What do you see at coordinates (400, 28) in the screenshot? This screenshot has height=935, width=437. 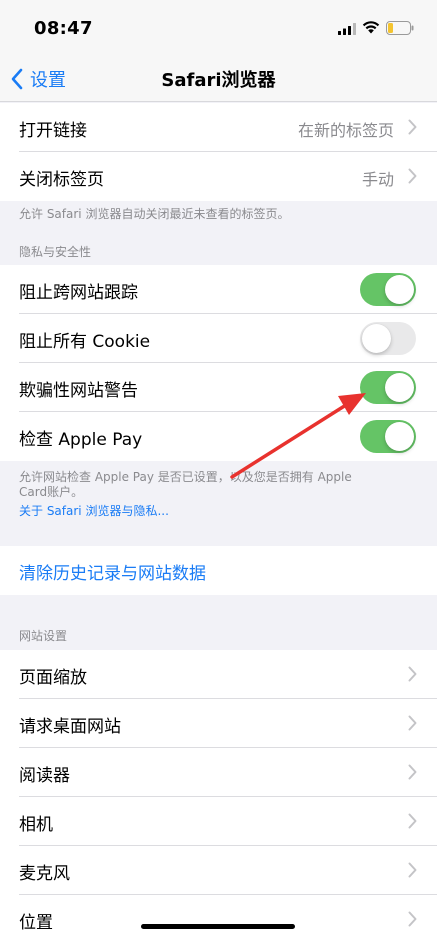 I see `battery-icon` at bounding box center [400, 28].